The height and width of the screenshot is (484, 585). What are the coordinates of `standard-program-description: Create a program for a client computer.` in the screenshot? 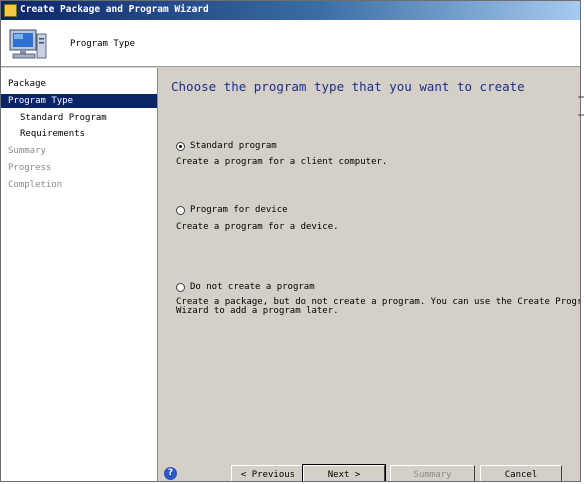 It's located at (282, 162).